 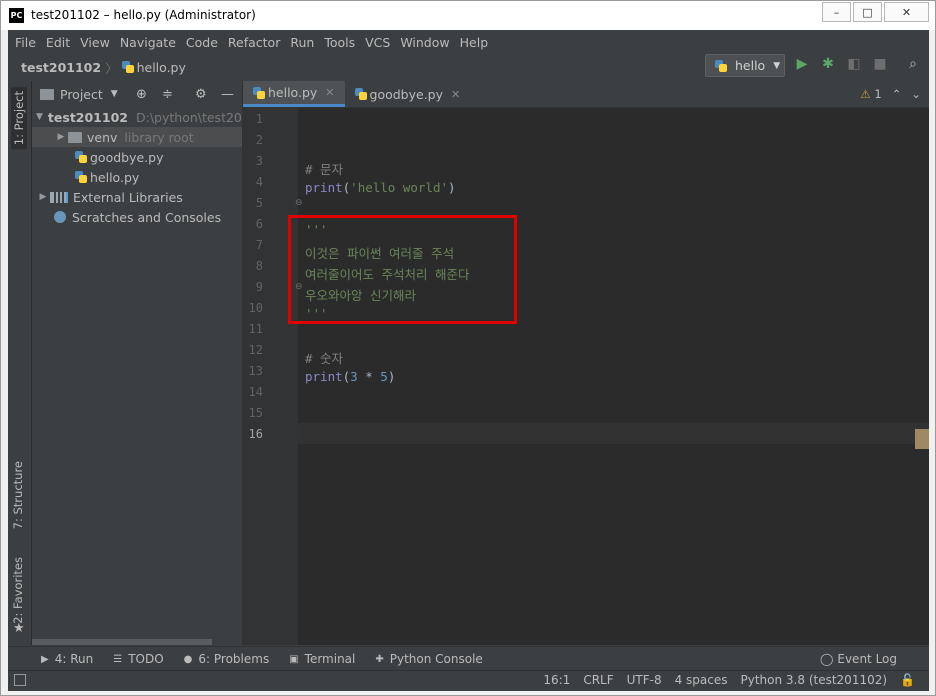 What do you see at coordinates (916, 94) in the screenshot?
I see `chevron-down-icon: ⌄` at bounding box center [916, 94].